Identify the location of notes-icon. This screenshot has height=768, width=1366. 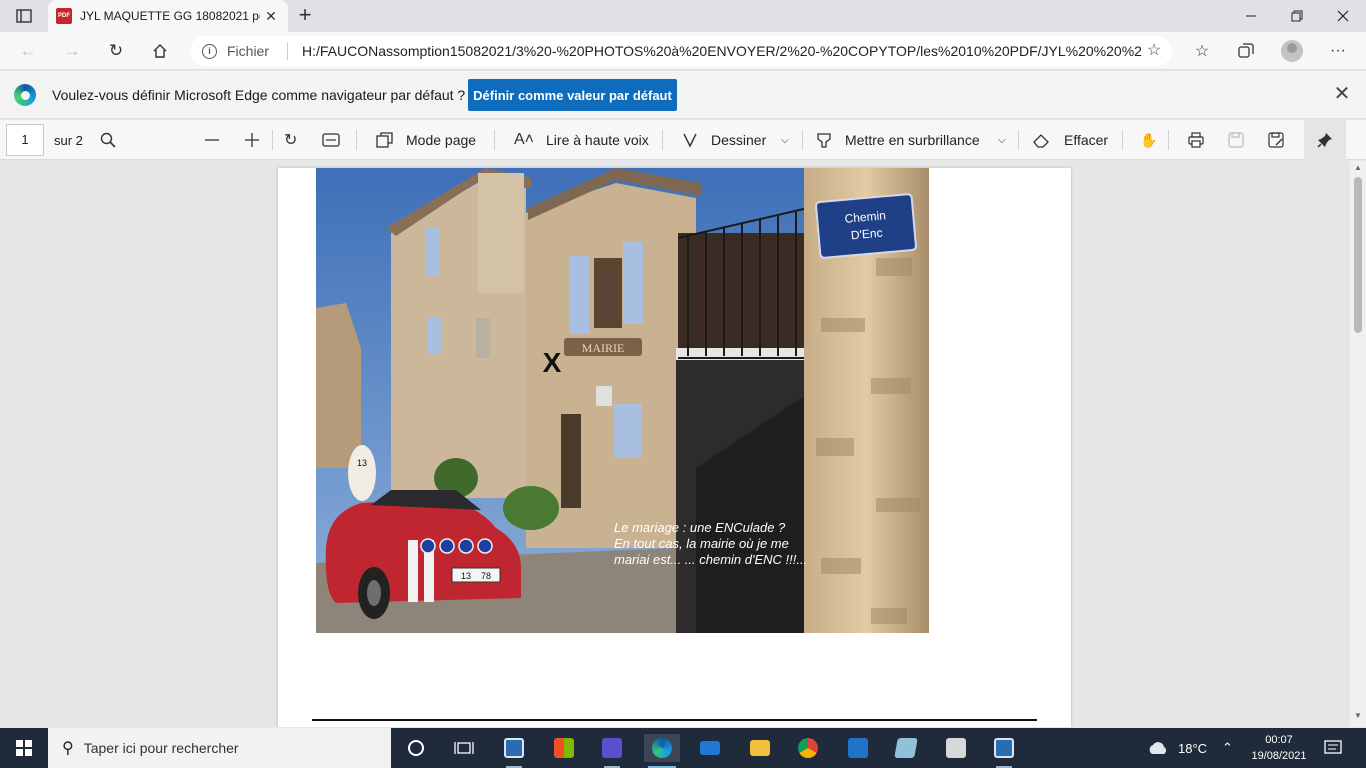
(906, 748).